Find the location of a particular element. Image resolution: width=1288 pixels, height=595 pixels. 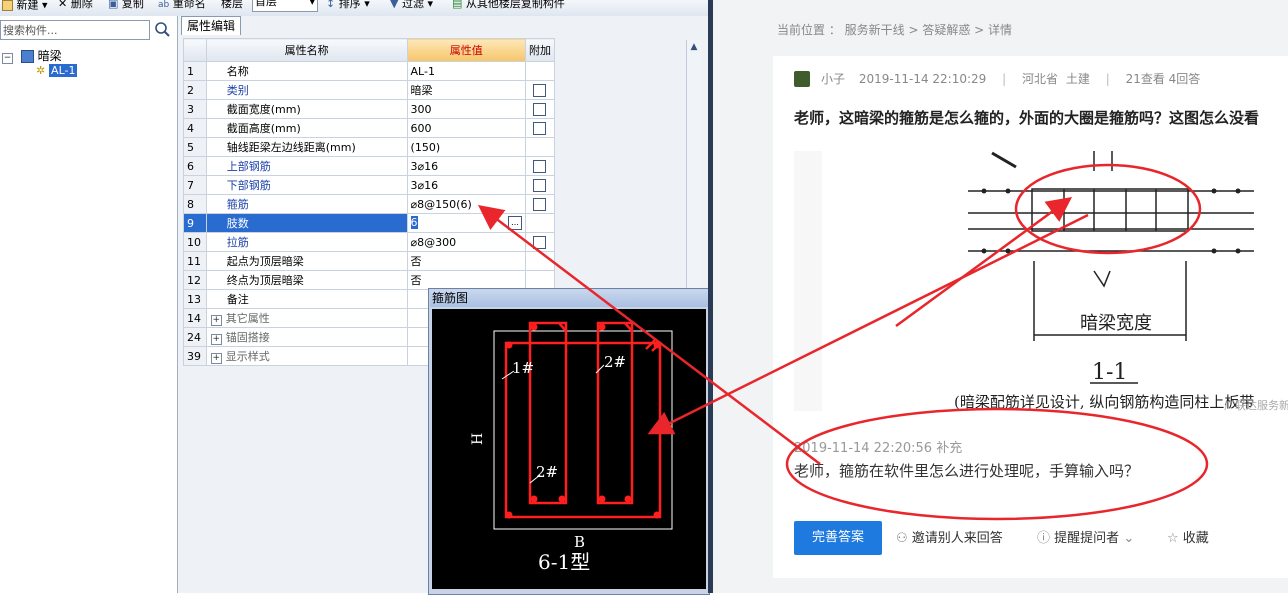

header-property-value: 属性值 is located at coordinates (466, 50).